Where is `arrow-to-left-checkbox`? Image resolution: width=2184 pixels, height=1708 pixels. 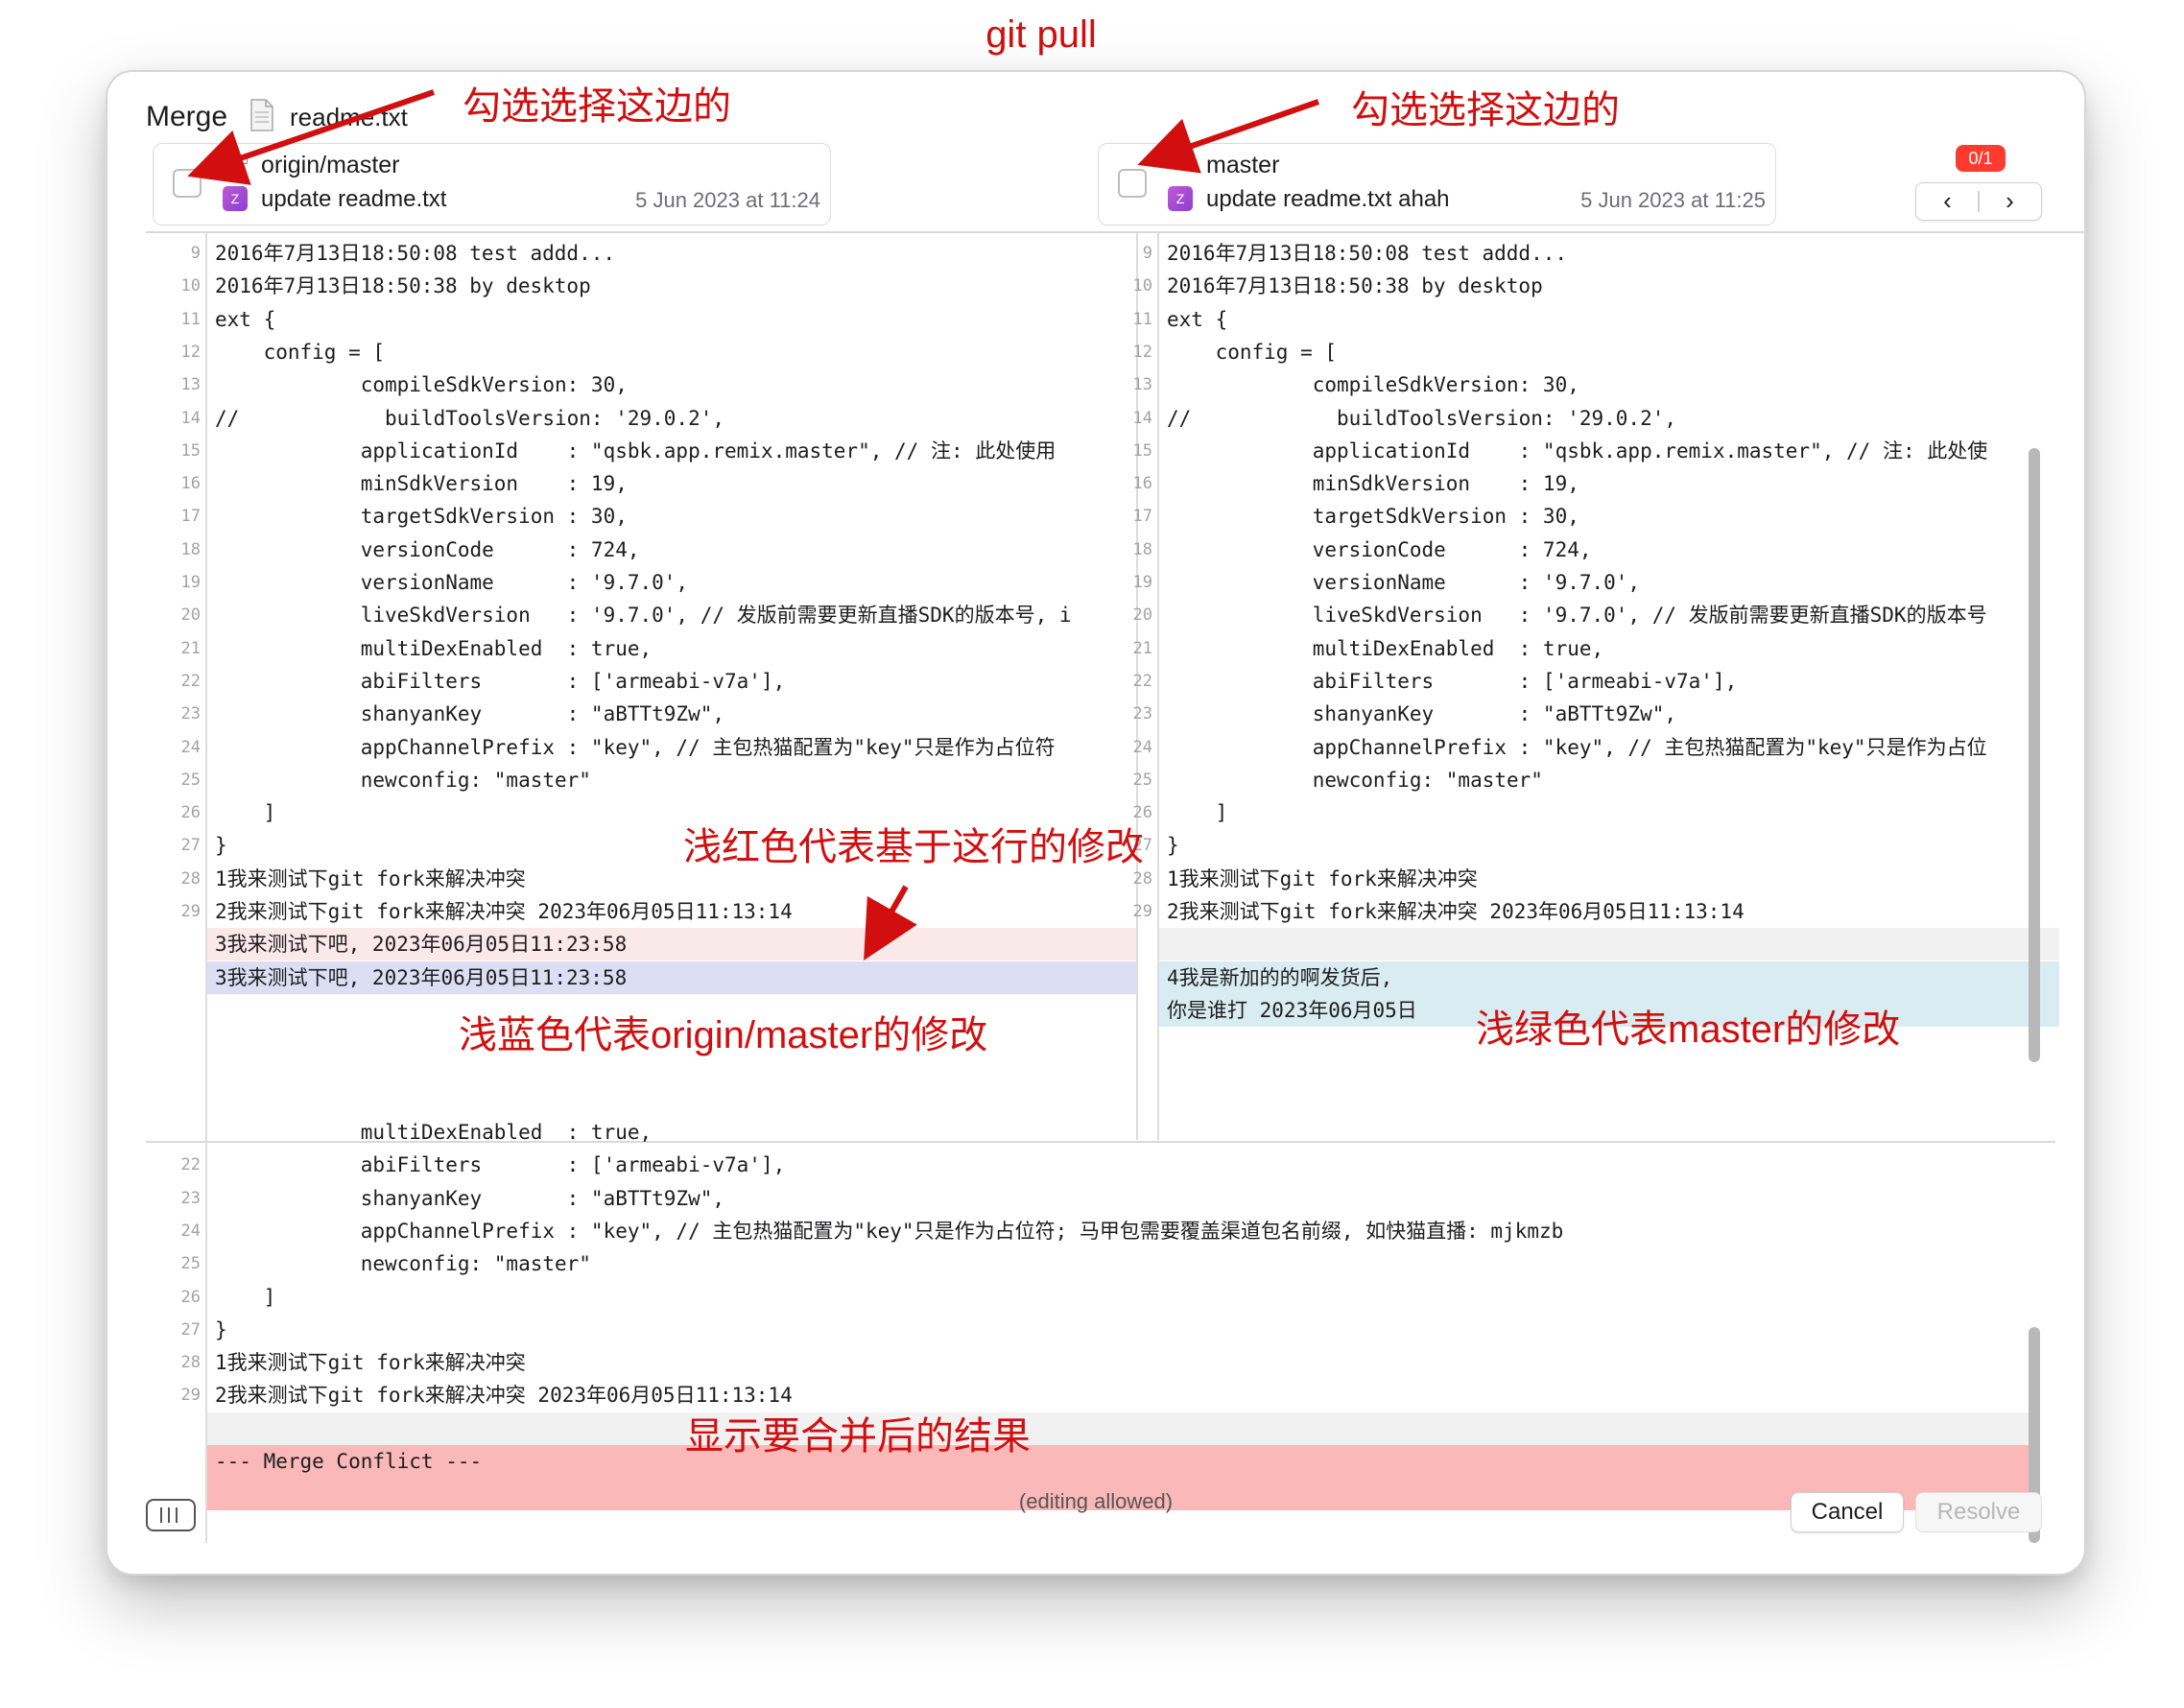 arrow-to-left-checkbox is located at coordinates (311, 137).